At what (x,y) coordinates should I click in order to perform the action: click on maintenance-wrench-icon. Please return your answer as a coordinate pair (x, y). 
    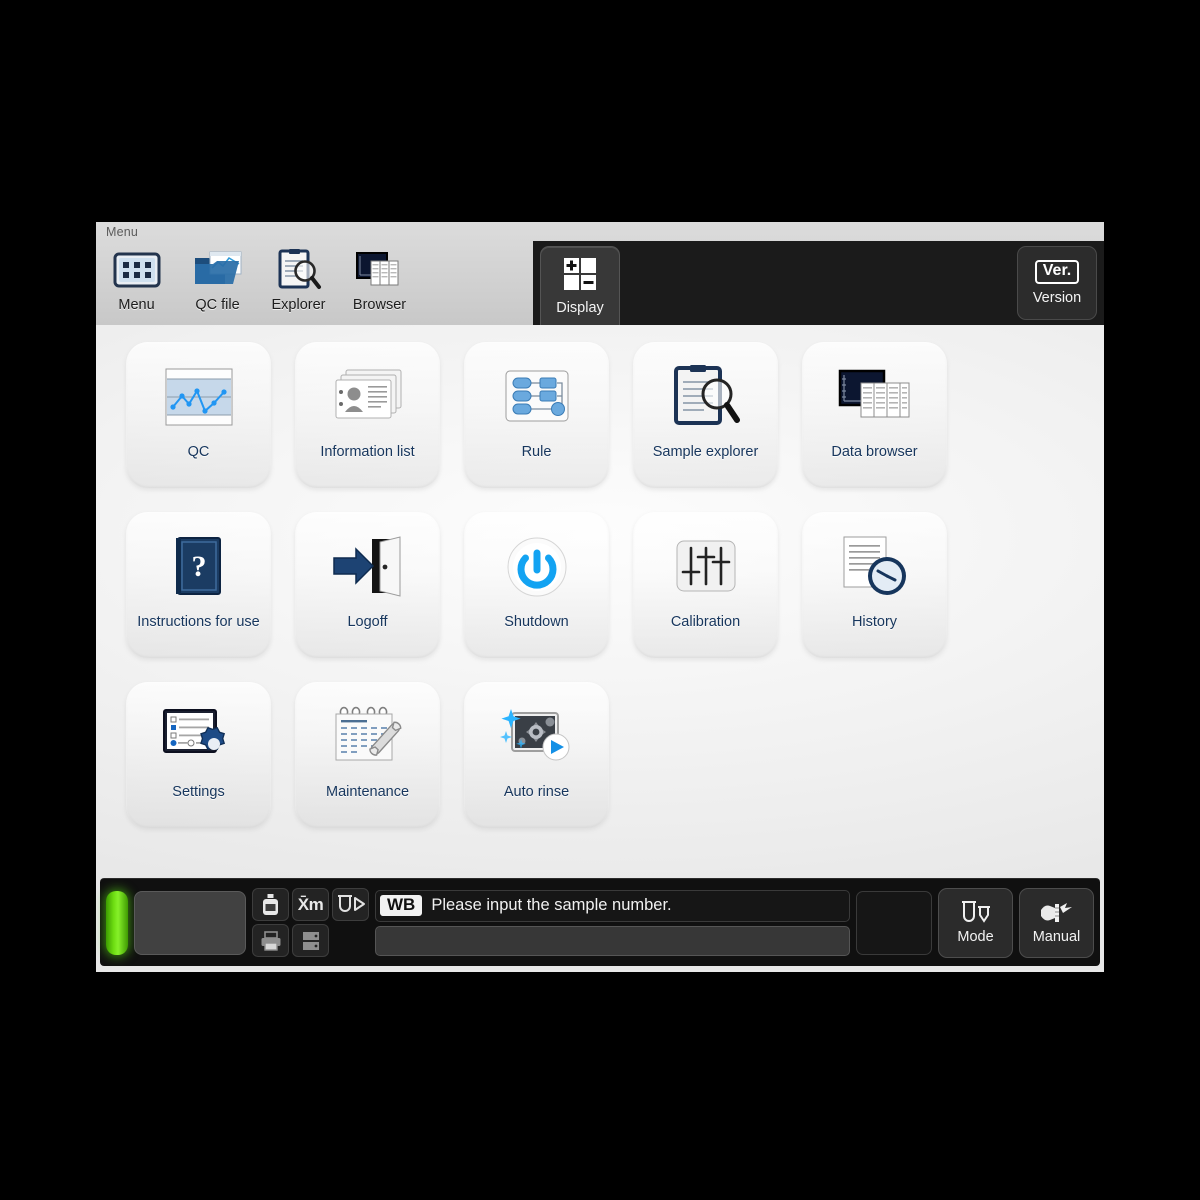
    Looking at the image, I should click on (368, 737).